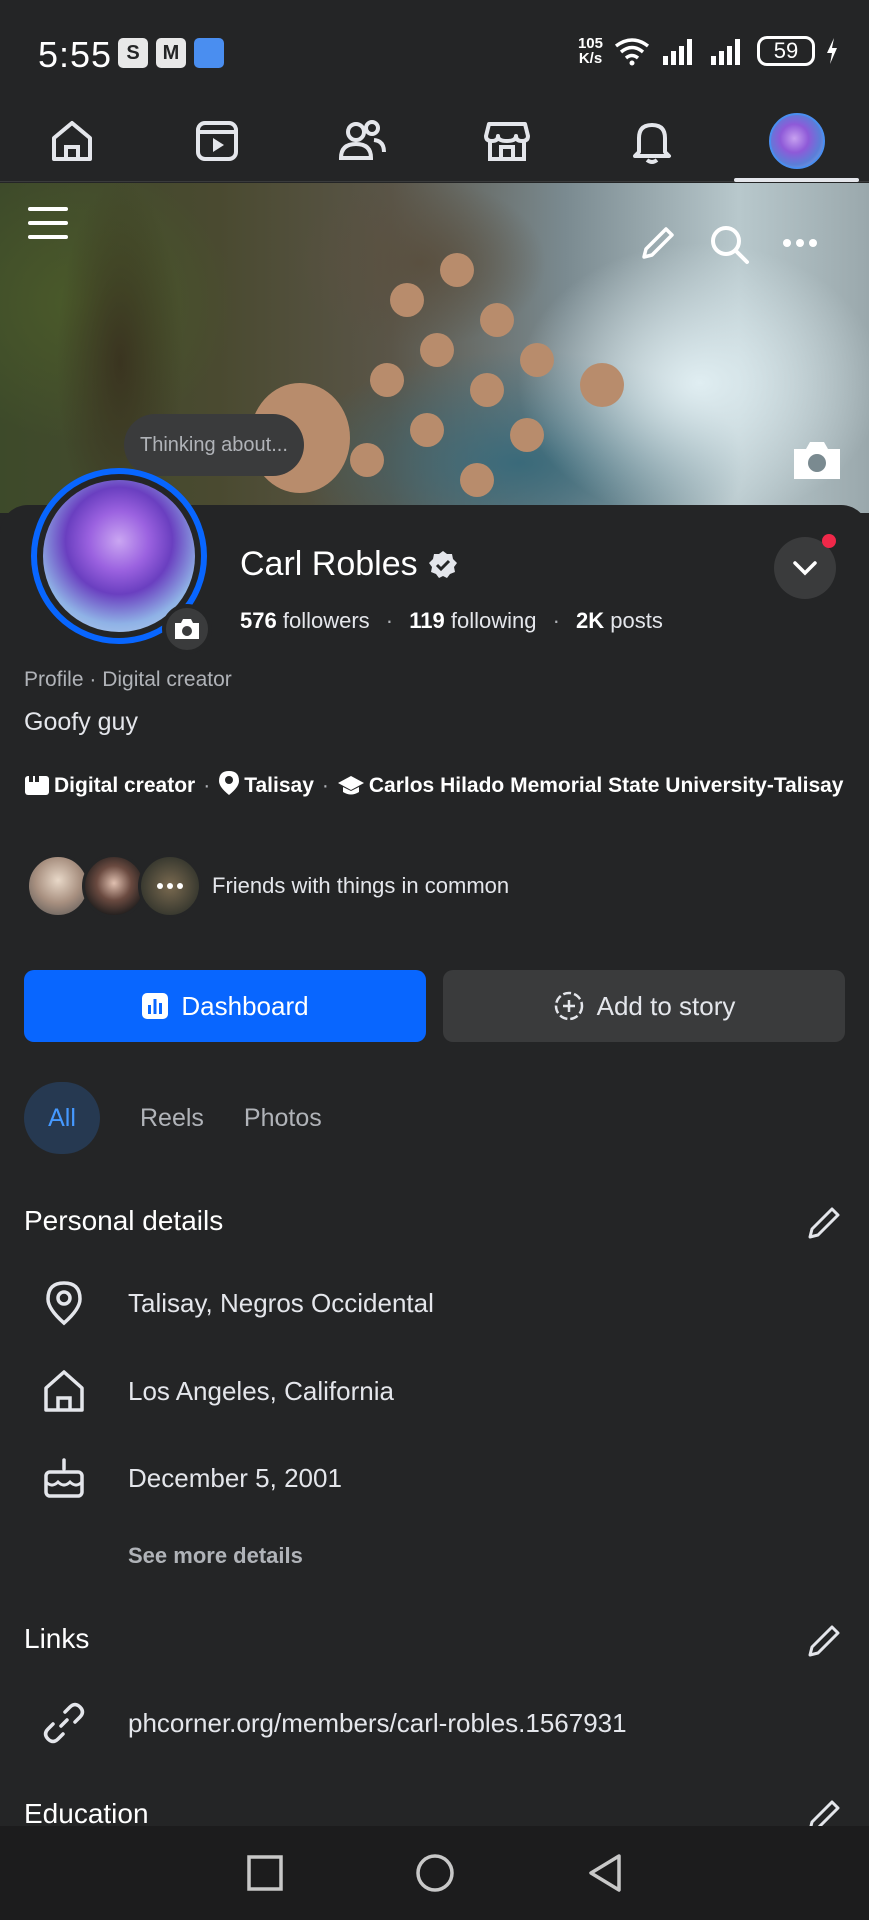 This screenshot has width=869, height=1920. I want to click on link-row: phcorner.org/members/carl-robles.1567931, so click(325, 1723).